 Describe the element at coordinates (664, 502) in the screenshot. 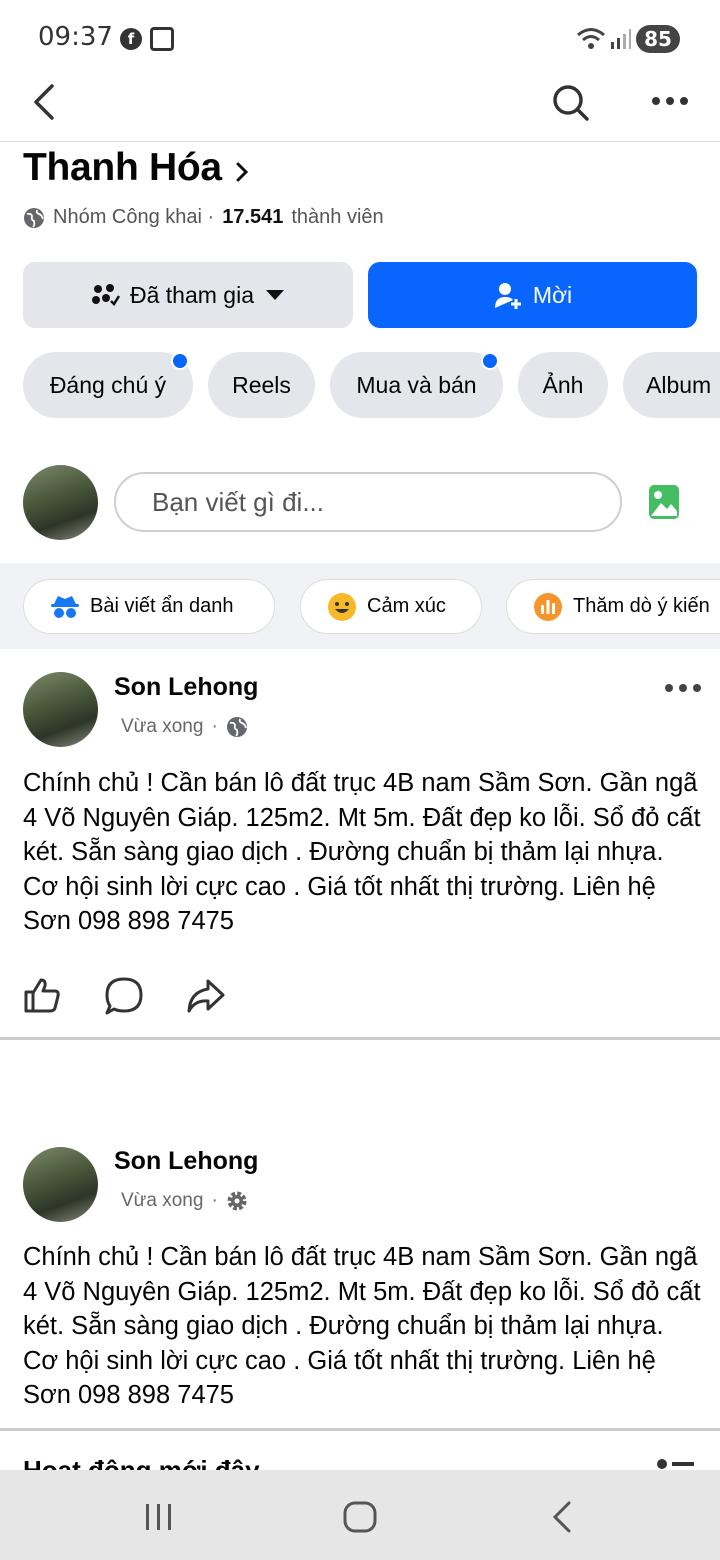

I see `photo-icon` at that location.